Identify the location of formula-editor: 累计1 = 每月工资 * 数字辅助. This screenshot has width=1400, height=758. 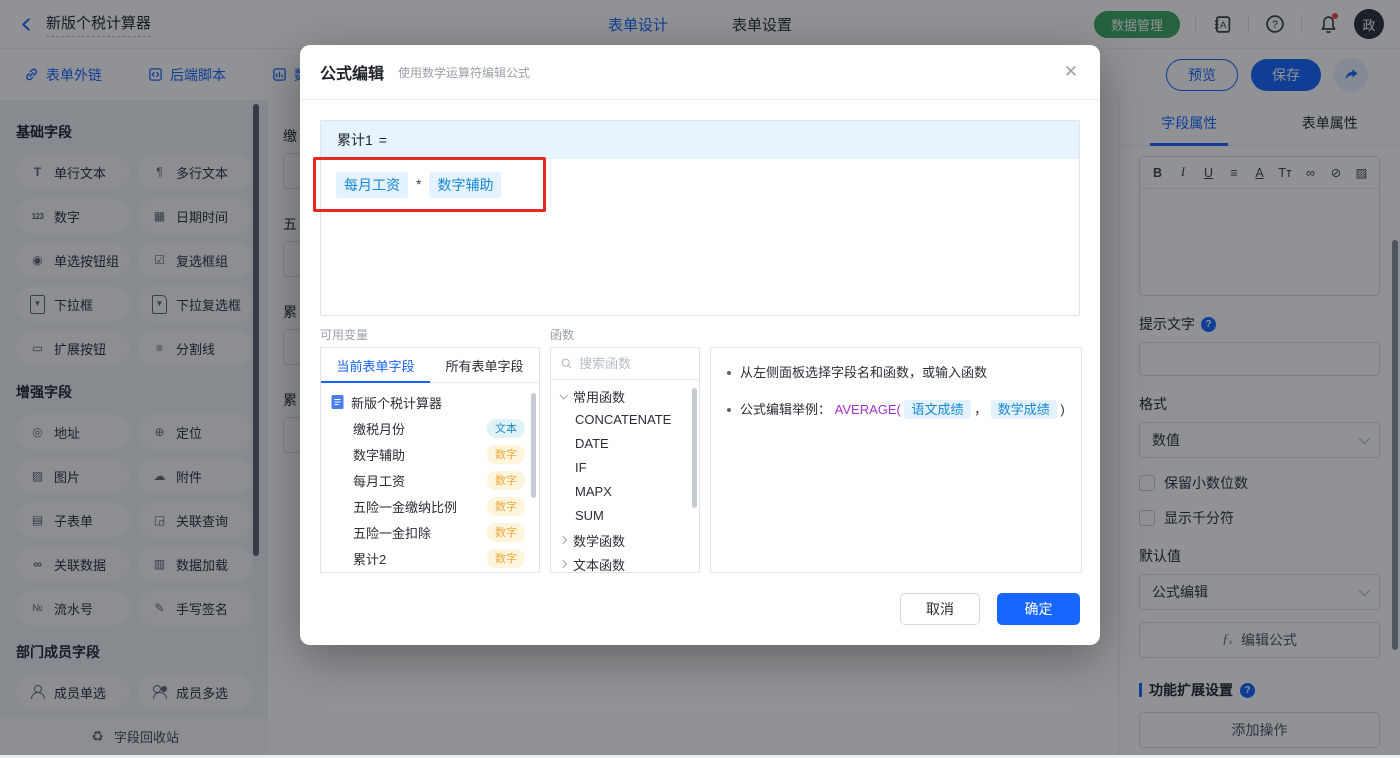
(700, 218).